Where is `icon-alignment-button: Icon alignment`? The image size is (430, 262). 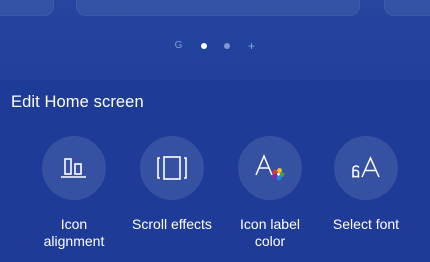 icon-alignment-button: Icon alignment is located at coordinates (74, 193).